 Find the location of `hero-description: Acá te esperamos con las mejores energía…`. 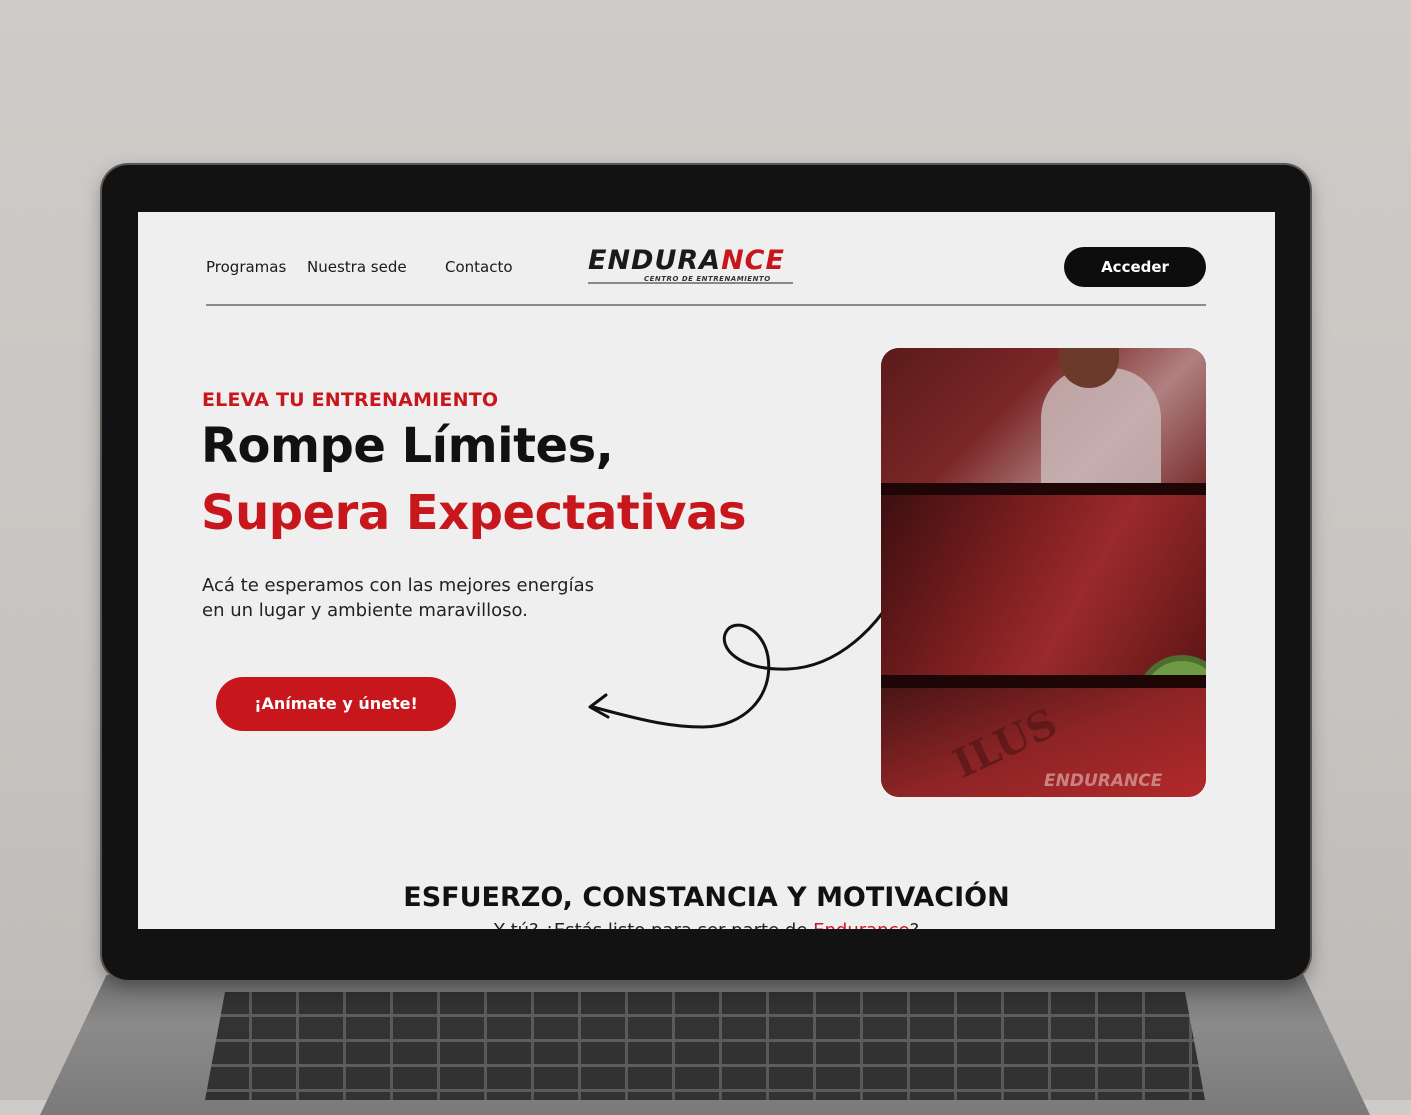

hero-description: Acá te esperamos con las mejores energía… is located at coordinates (398, 598).